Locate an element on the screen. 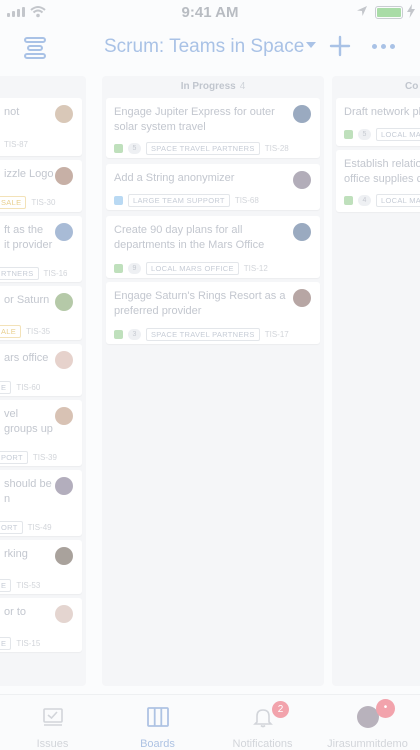  story-points: 9 is located at coordinates (134, 268).